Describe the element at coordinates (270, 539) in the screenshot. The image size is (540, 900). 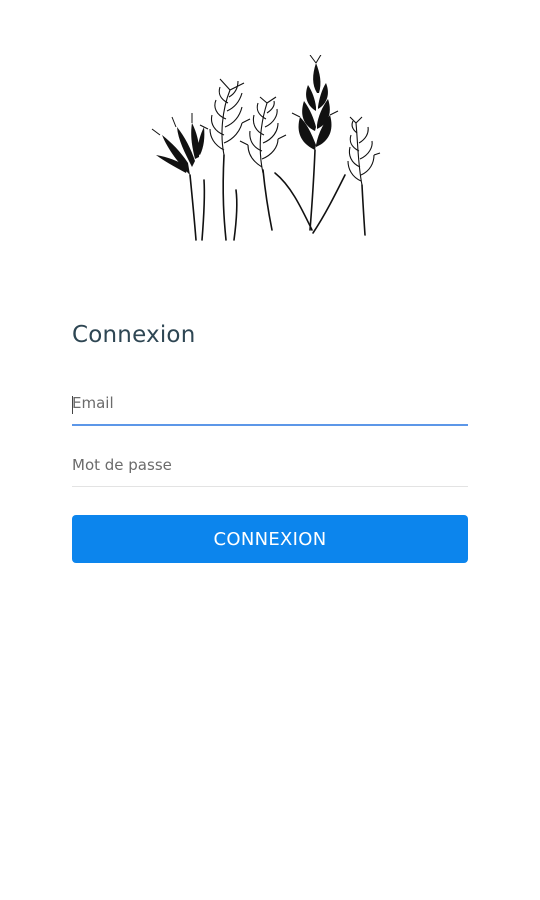
I see `login-button: CONNEXION` at that location.